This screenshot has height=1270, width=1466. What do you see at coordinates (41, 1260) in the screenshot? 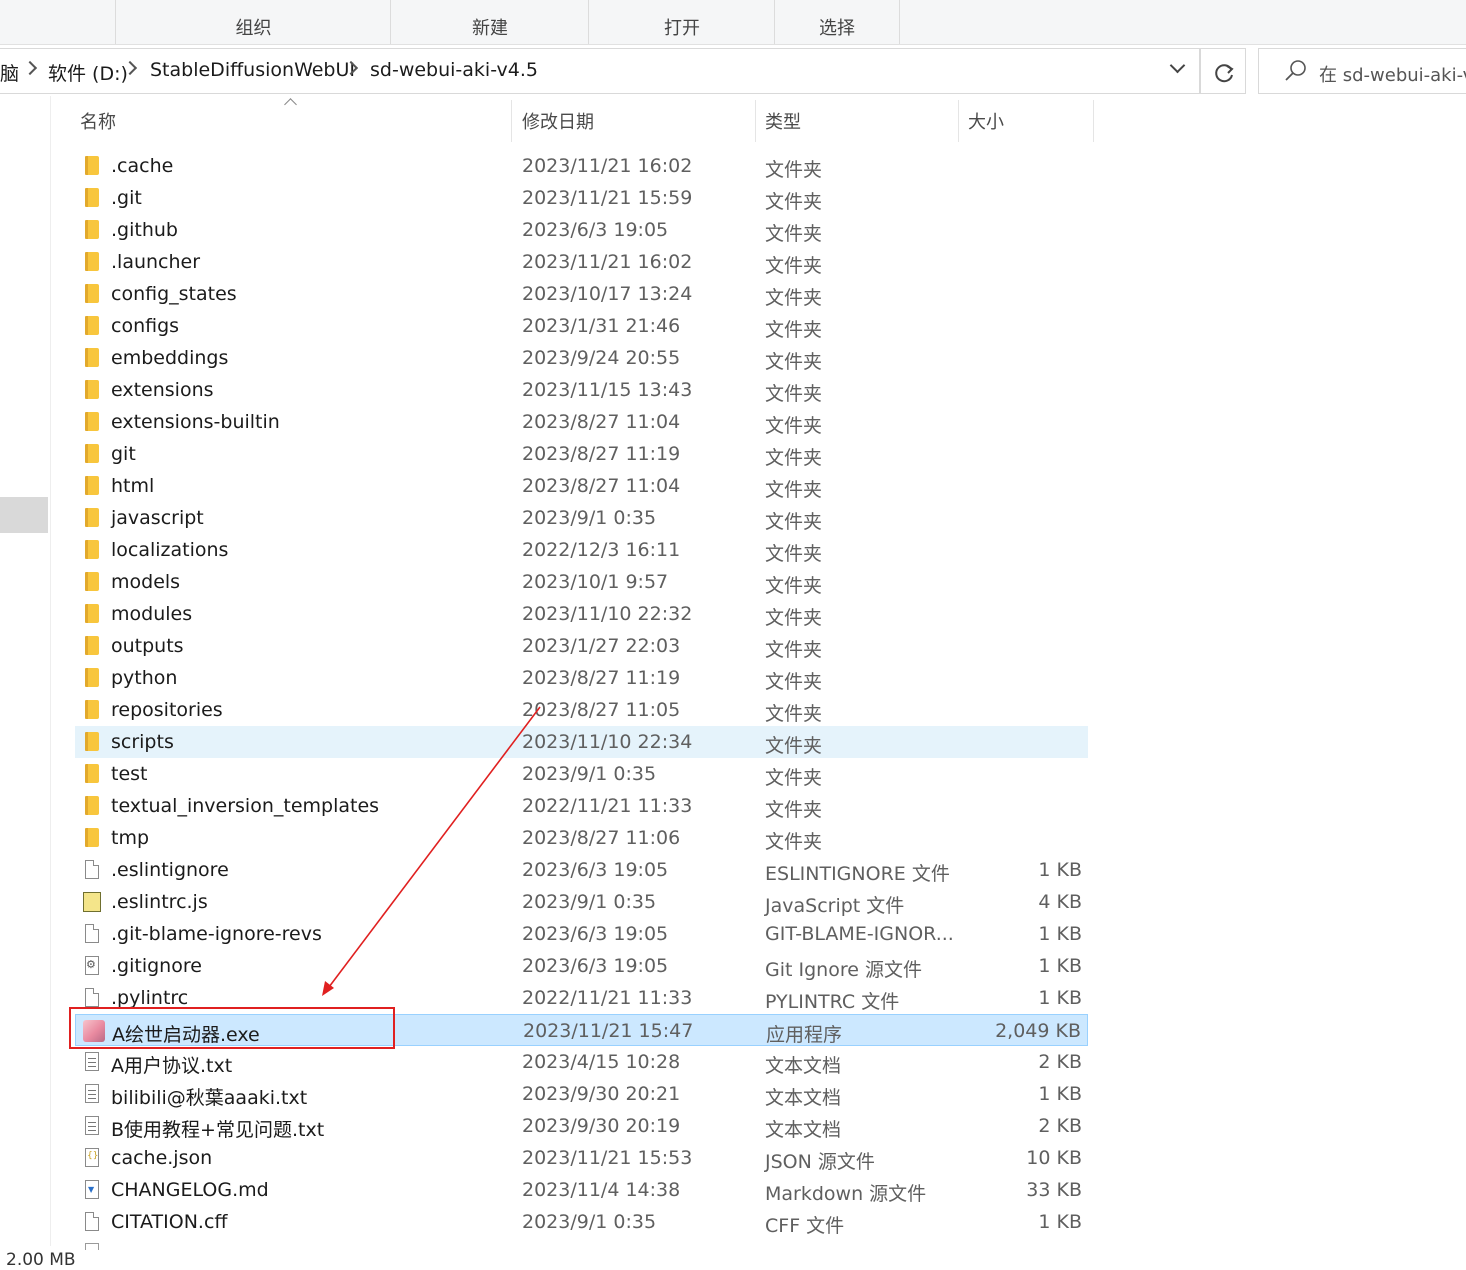
I see `status-selection-size: 2.00 MB` at bounding box center [41, 1260].